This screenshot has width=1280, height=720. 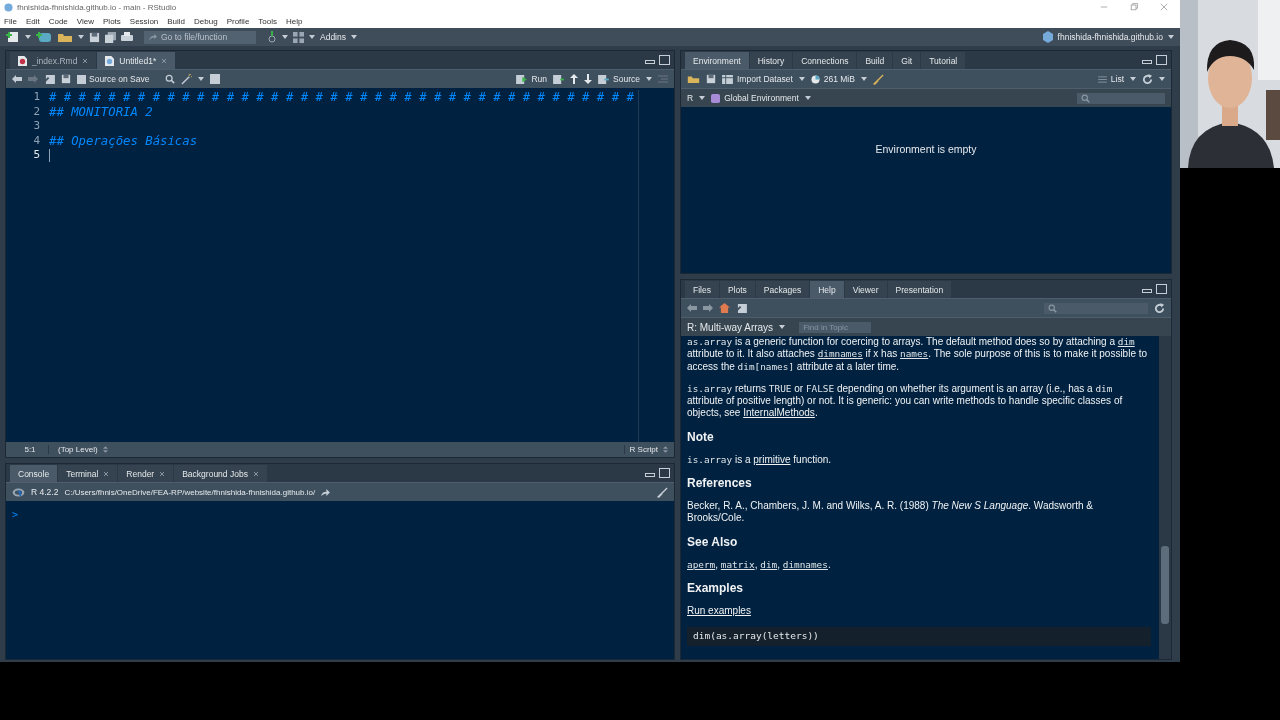 What do you see at coordinates (832, 79) in the screenshot?
I see `memory-usage-button: 261 MiB` at bounding box center [832, 79].